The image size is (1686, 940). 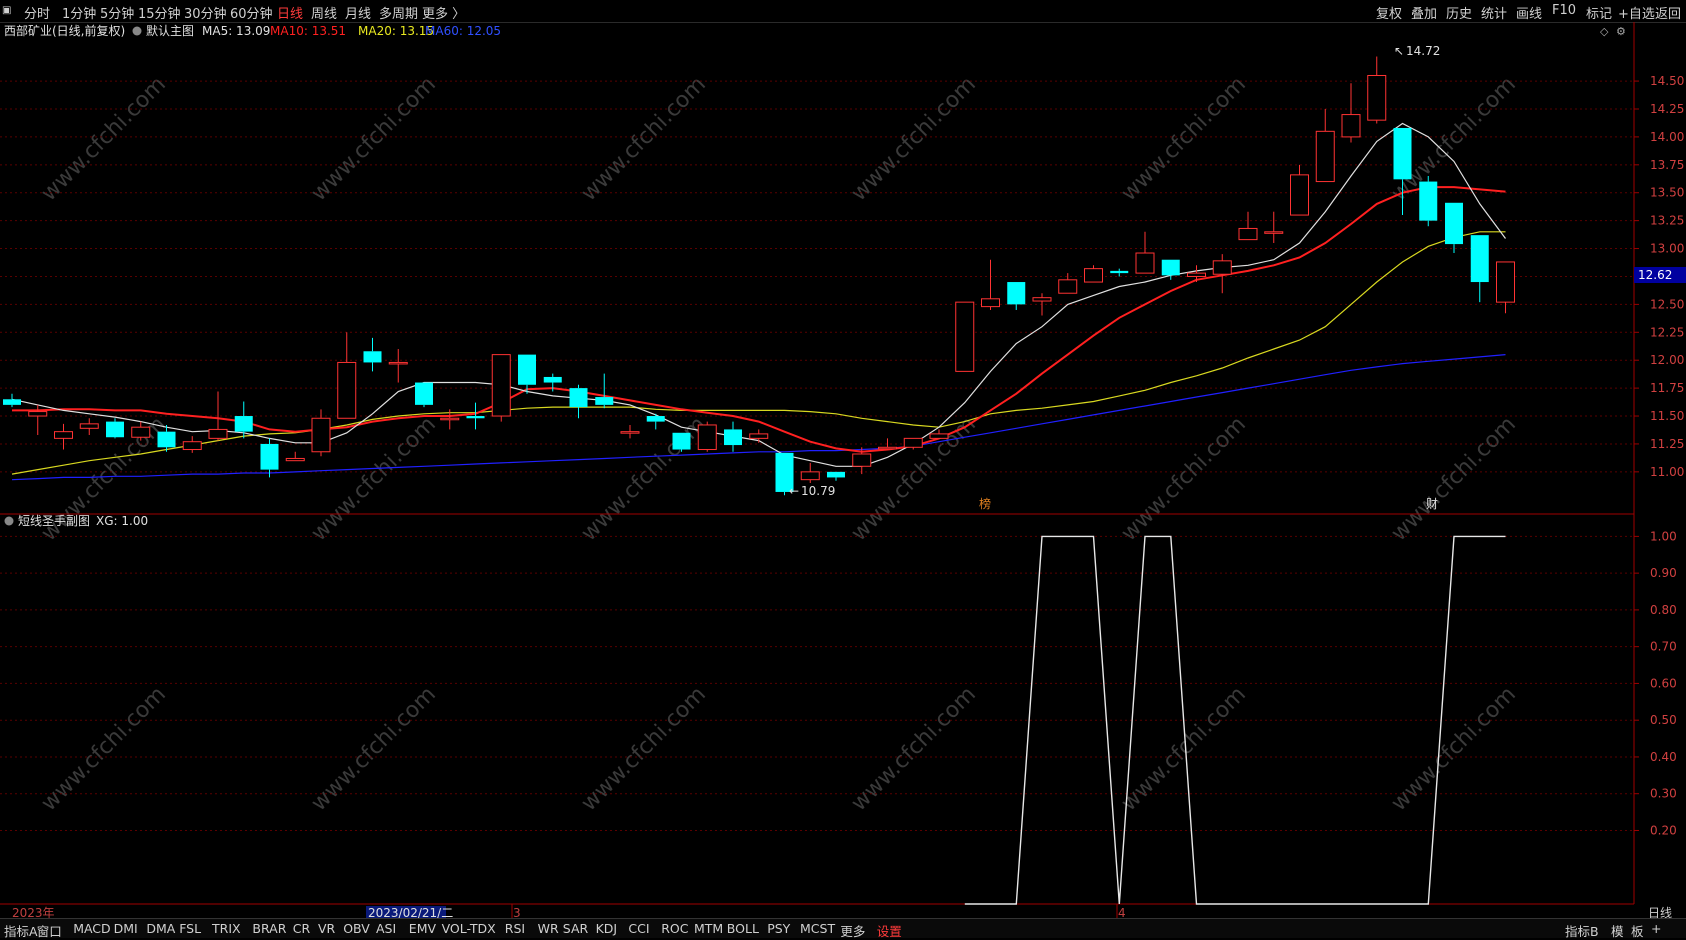 I want to click on add-watchlist-button: +自选, so click(x=1636, y=12).